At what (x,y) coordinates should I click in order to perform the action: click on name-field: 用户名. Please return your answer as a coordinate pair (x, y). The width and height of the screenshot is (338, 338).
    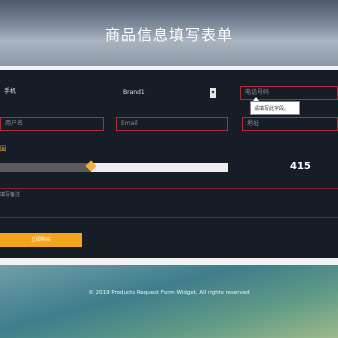
    Looking at the image, I should click on (52, 124).